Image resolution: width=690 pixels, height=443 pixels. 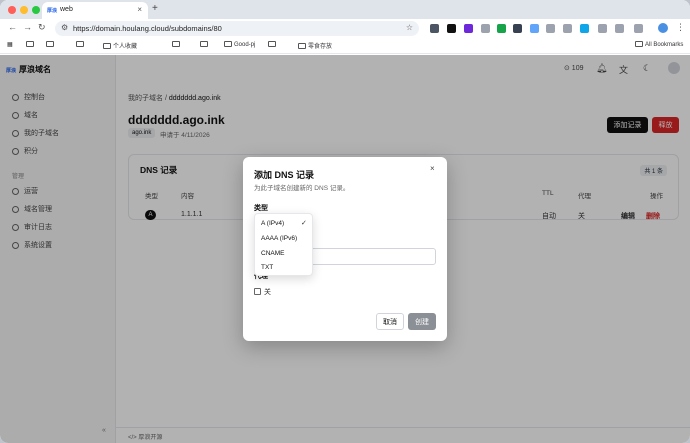 I want to click on type-select-dropdown: A (IPv4) ✓ AAAA (IPv6) CNAME TXT, so click(x=283, y=244).